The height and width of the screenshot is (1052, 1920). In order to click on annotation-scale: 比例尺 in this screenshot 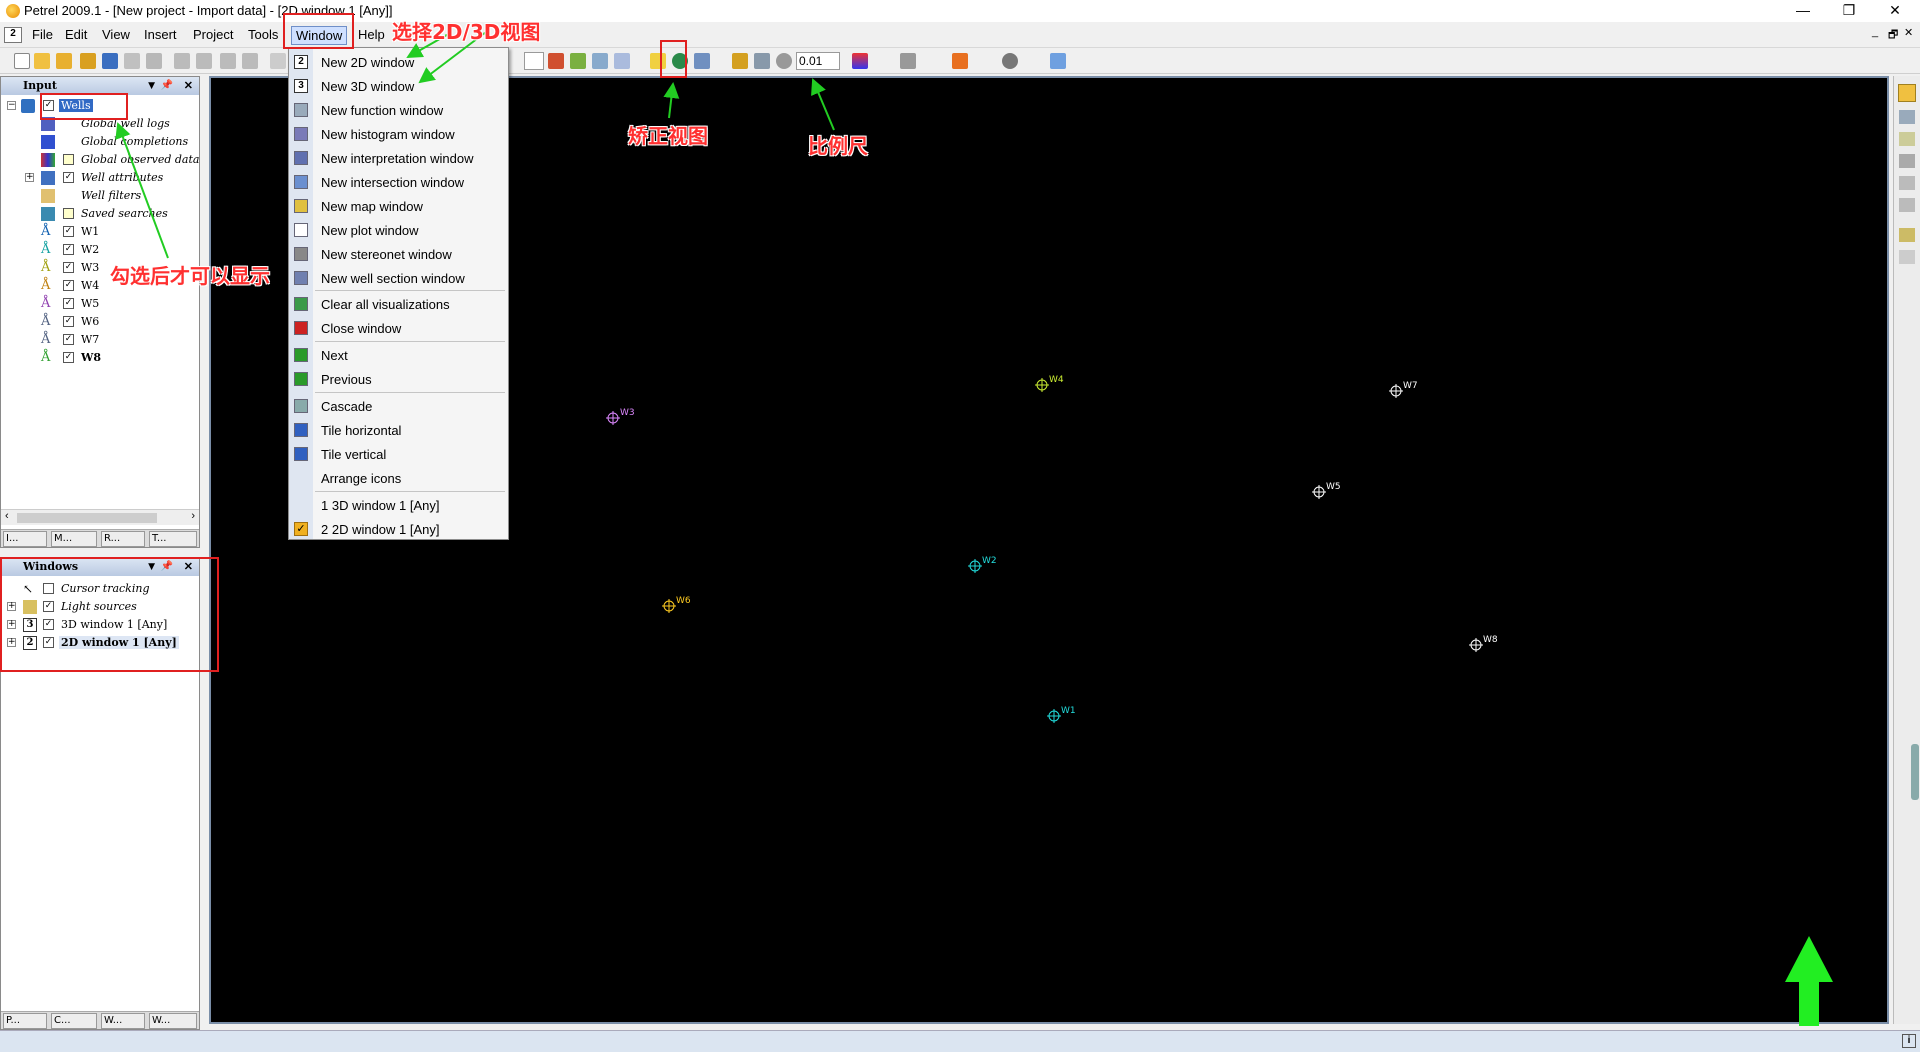, I will do `click(838, 146)`.